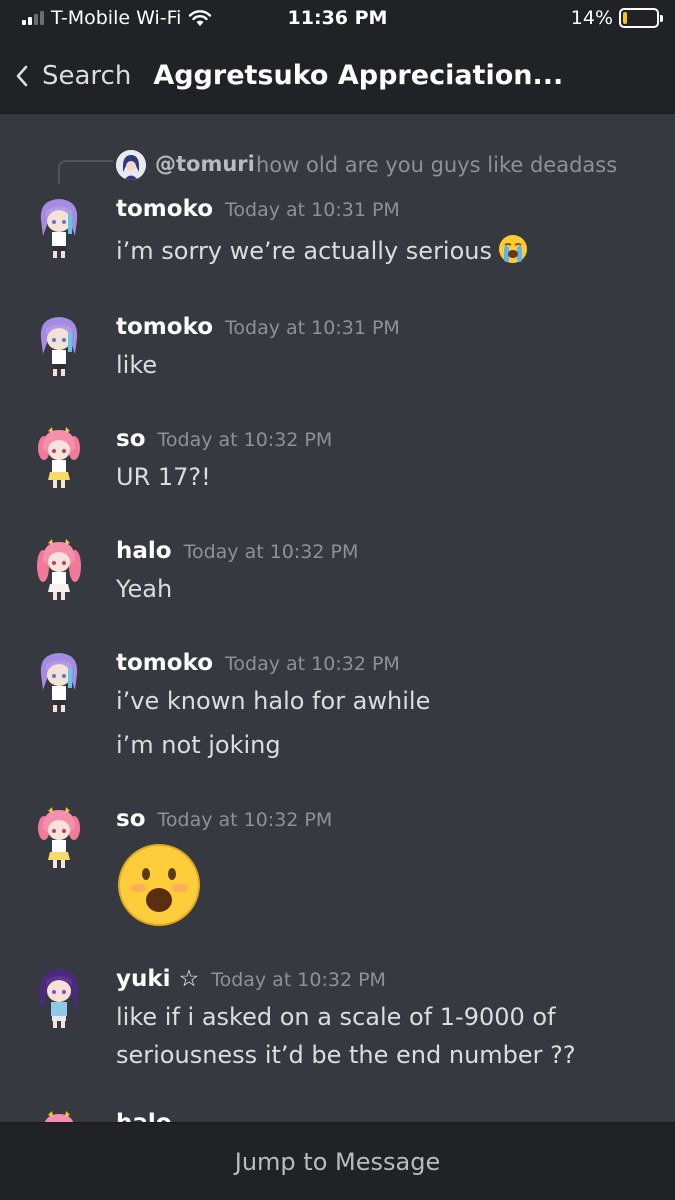 The image size is (675, 1200). Describe the element at coordinates (143, 979) in the screenshot. I see `author-name-text: yuki` at that location.